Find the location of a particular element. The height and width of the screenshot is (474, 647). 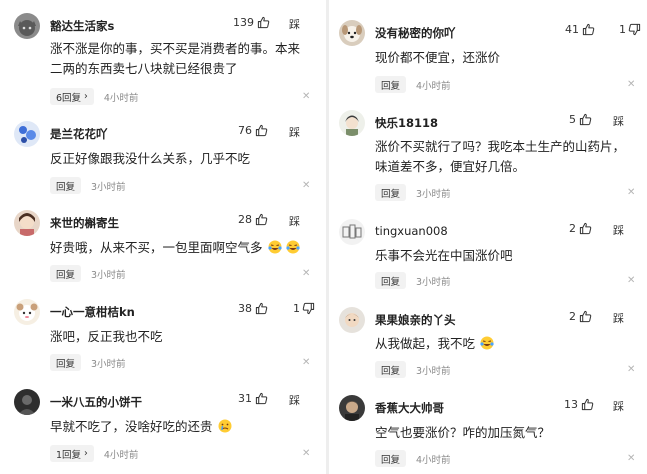

comment-line: 反正好像跟我没什么关系，几乎不吃 is located at coordinates (150, 158).